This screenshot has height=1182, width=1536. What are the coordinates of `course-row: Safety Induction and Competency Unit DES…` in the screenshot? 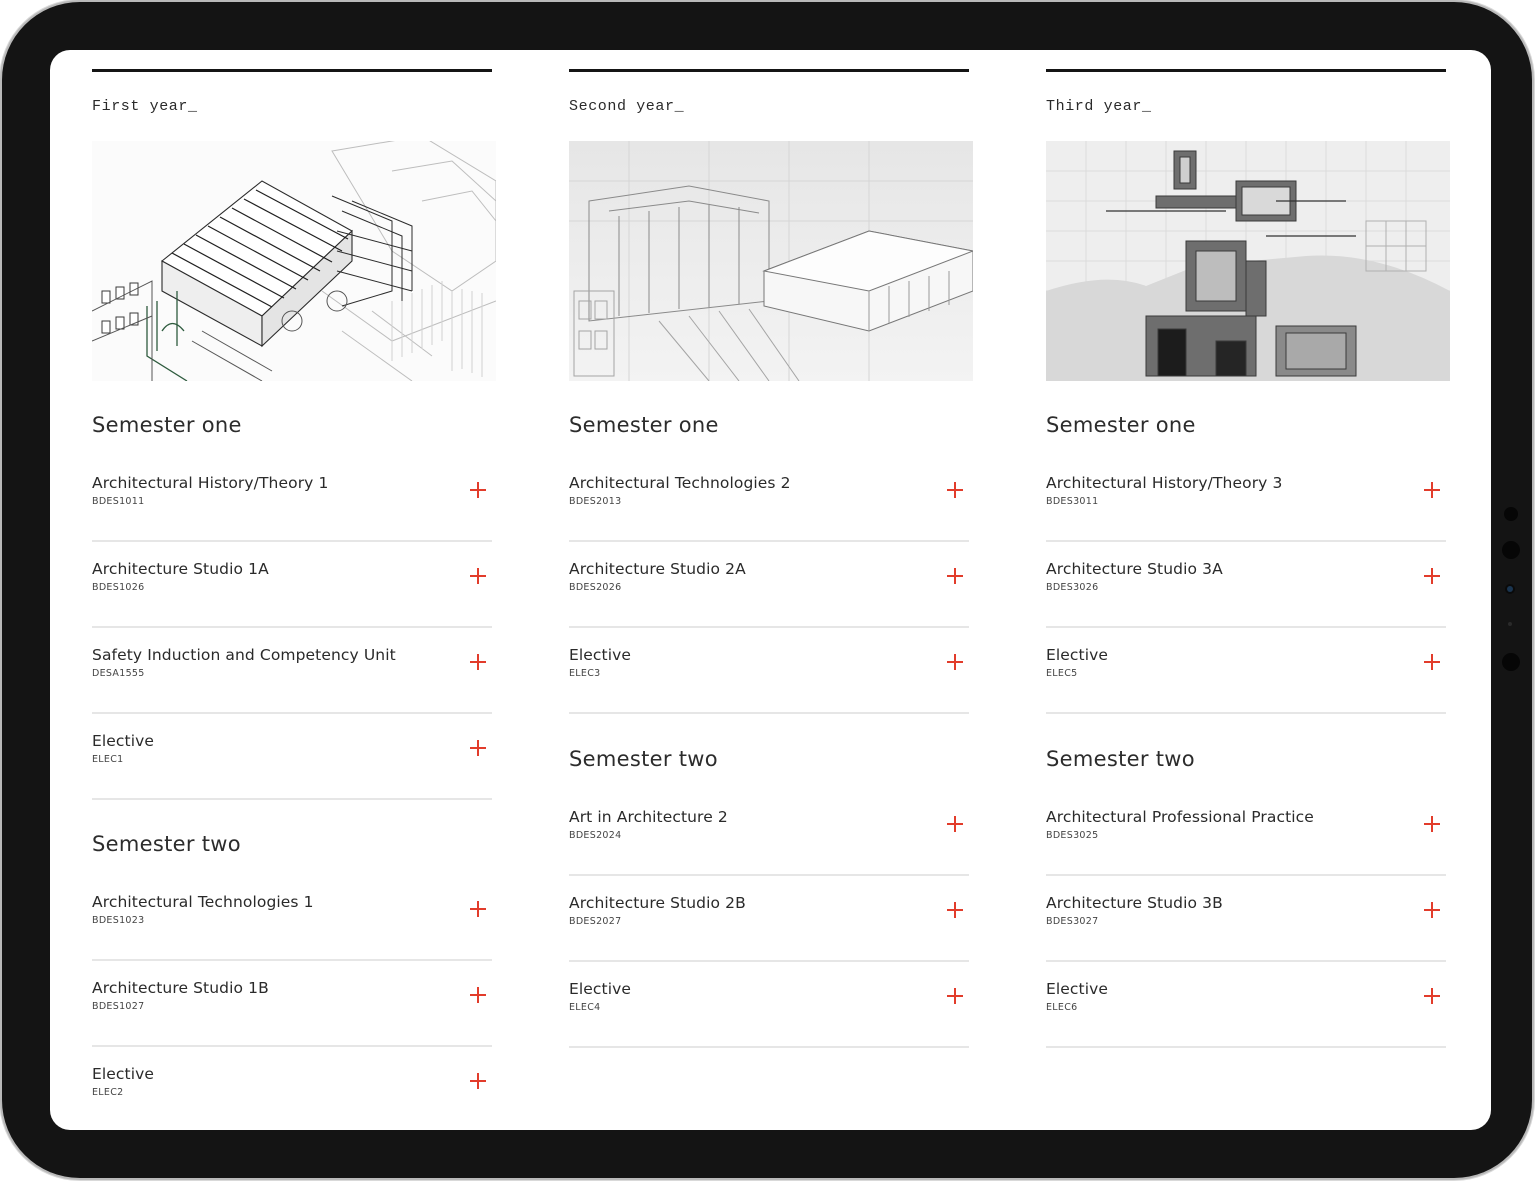 It's located at (292, 671).